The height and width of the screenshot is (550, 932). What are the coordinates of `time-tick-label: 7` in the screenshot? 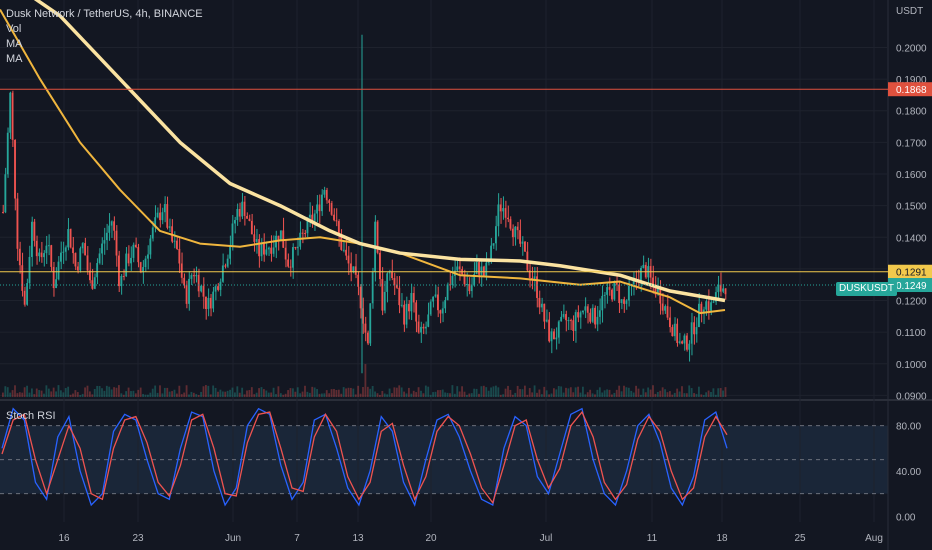 It's located at (297, 538).